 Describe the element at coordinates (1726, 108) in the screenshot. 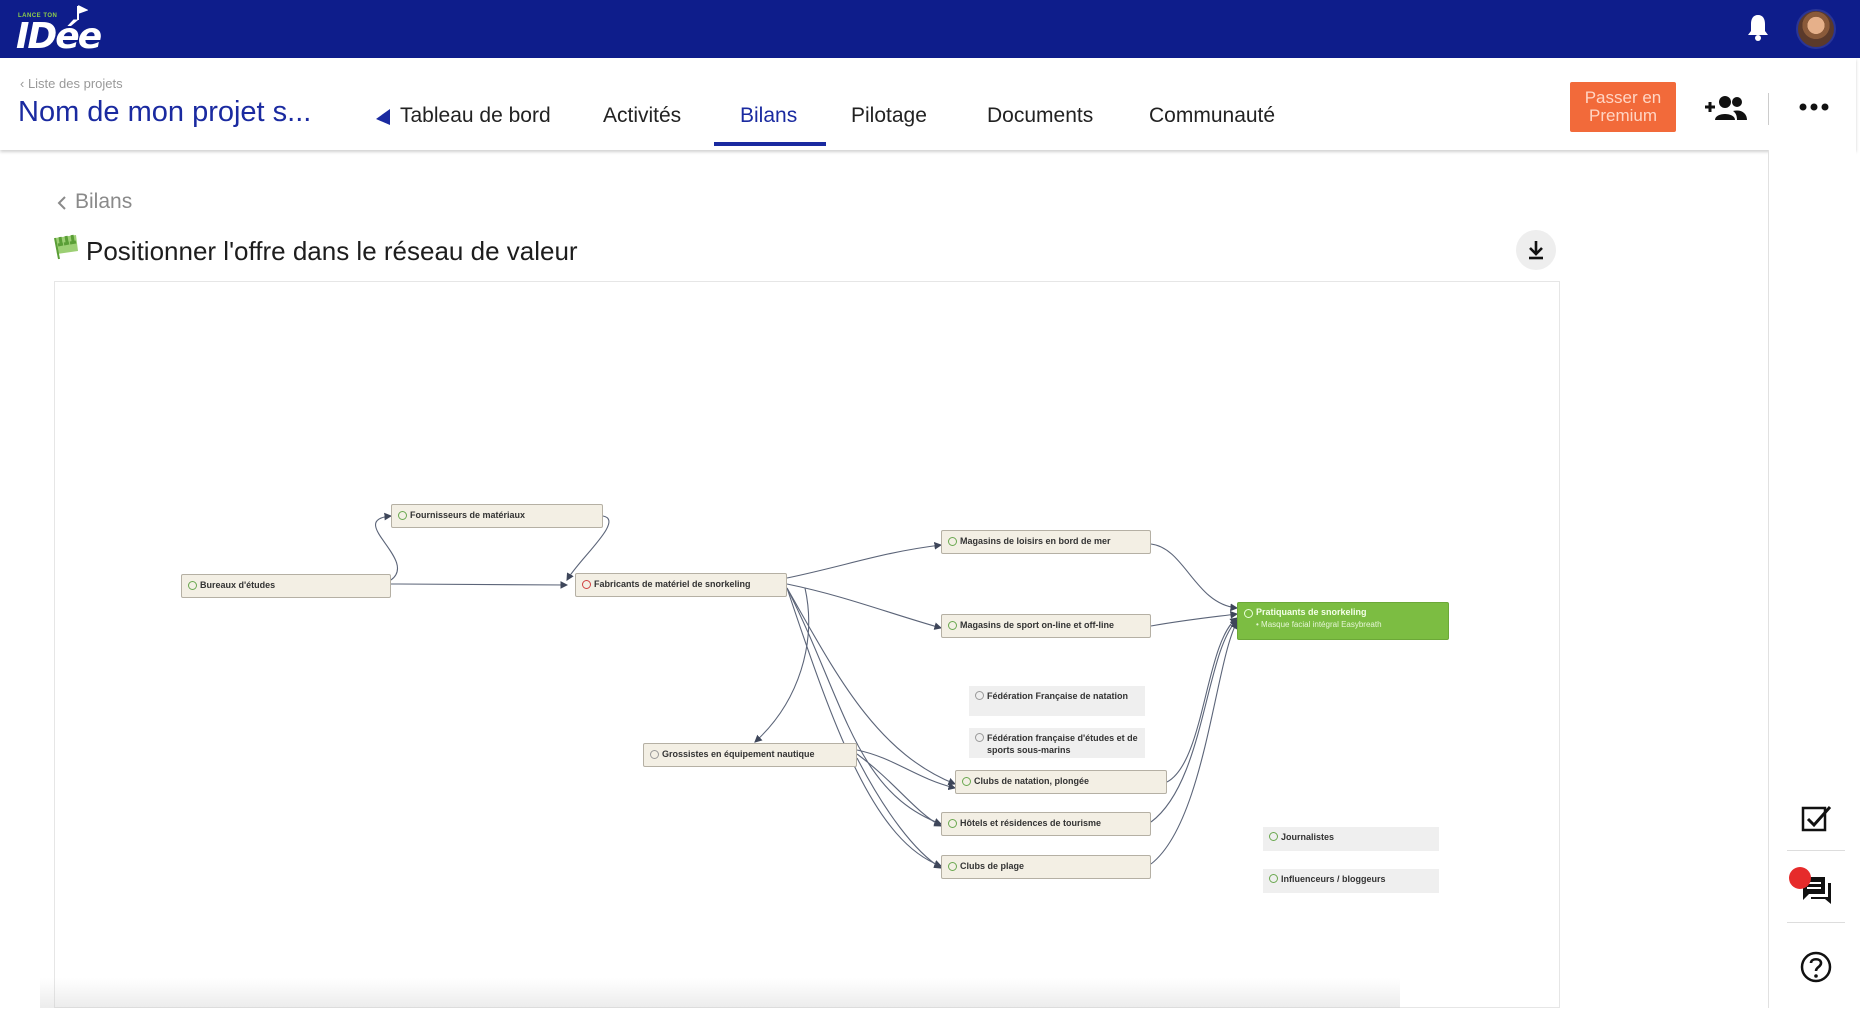

I see `add-user-icon` at that location.